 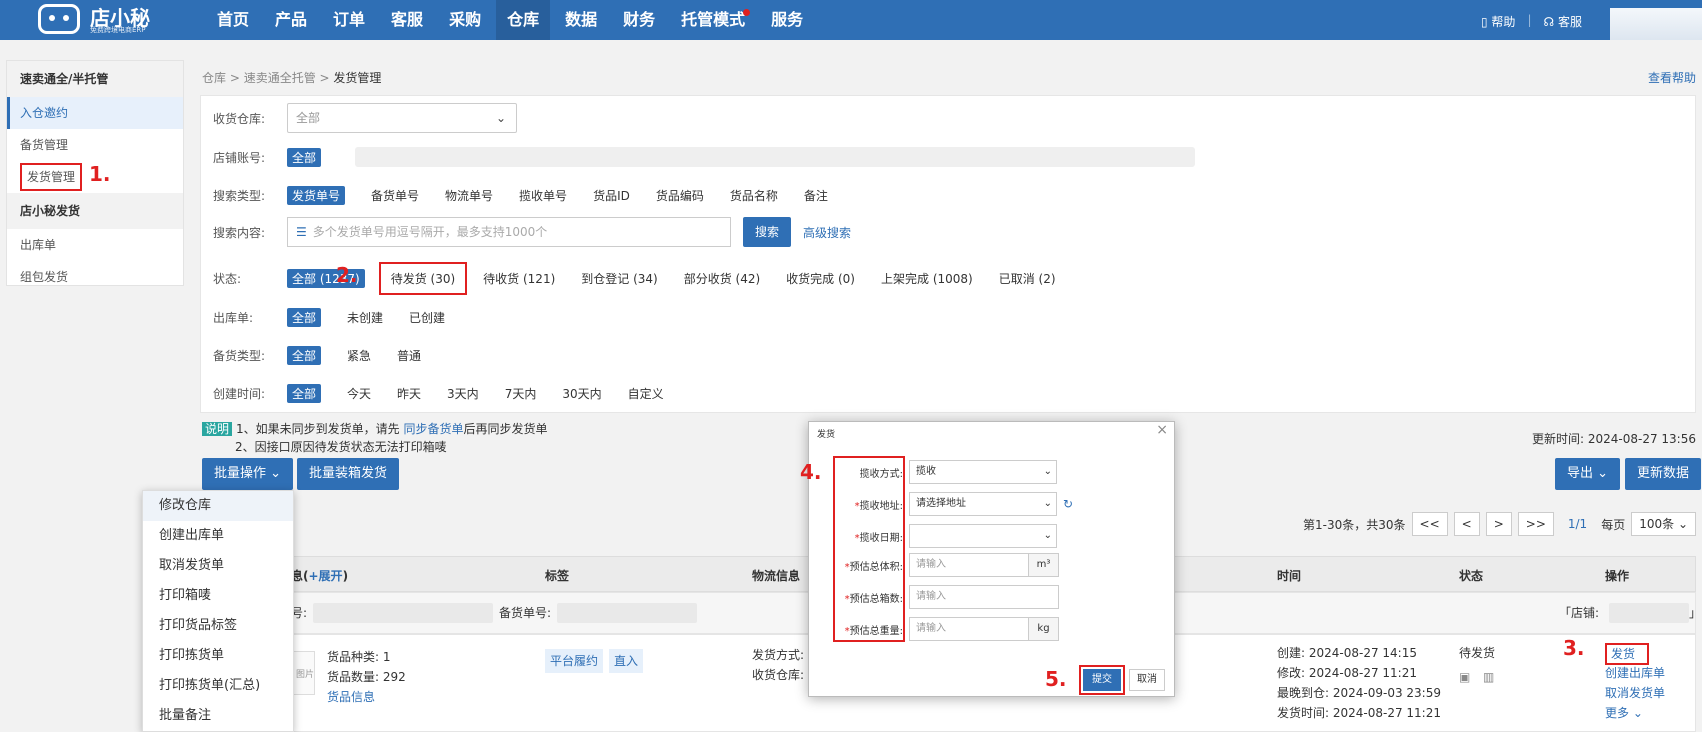 I want to click on created-option: 3天内, so click(x=463, y=393).